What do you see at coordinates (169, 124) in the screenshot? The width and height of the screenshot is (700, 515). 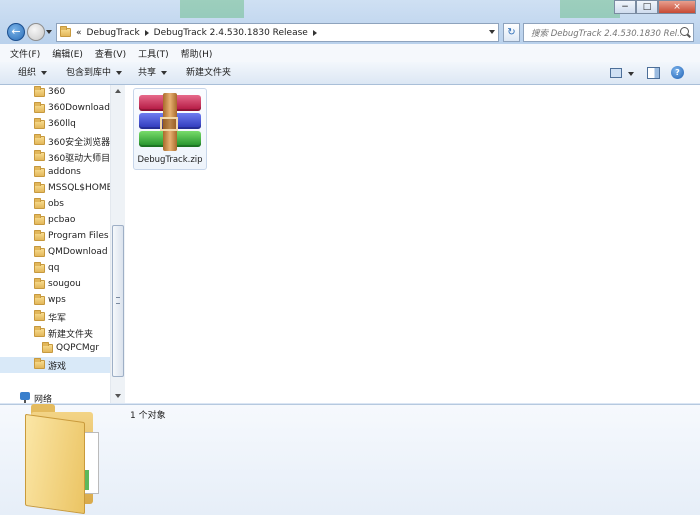 I see `archive-buckle` at bounding box center [169, 124].